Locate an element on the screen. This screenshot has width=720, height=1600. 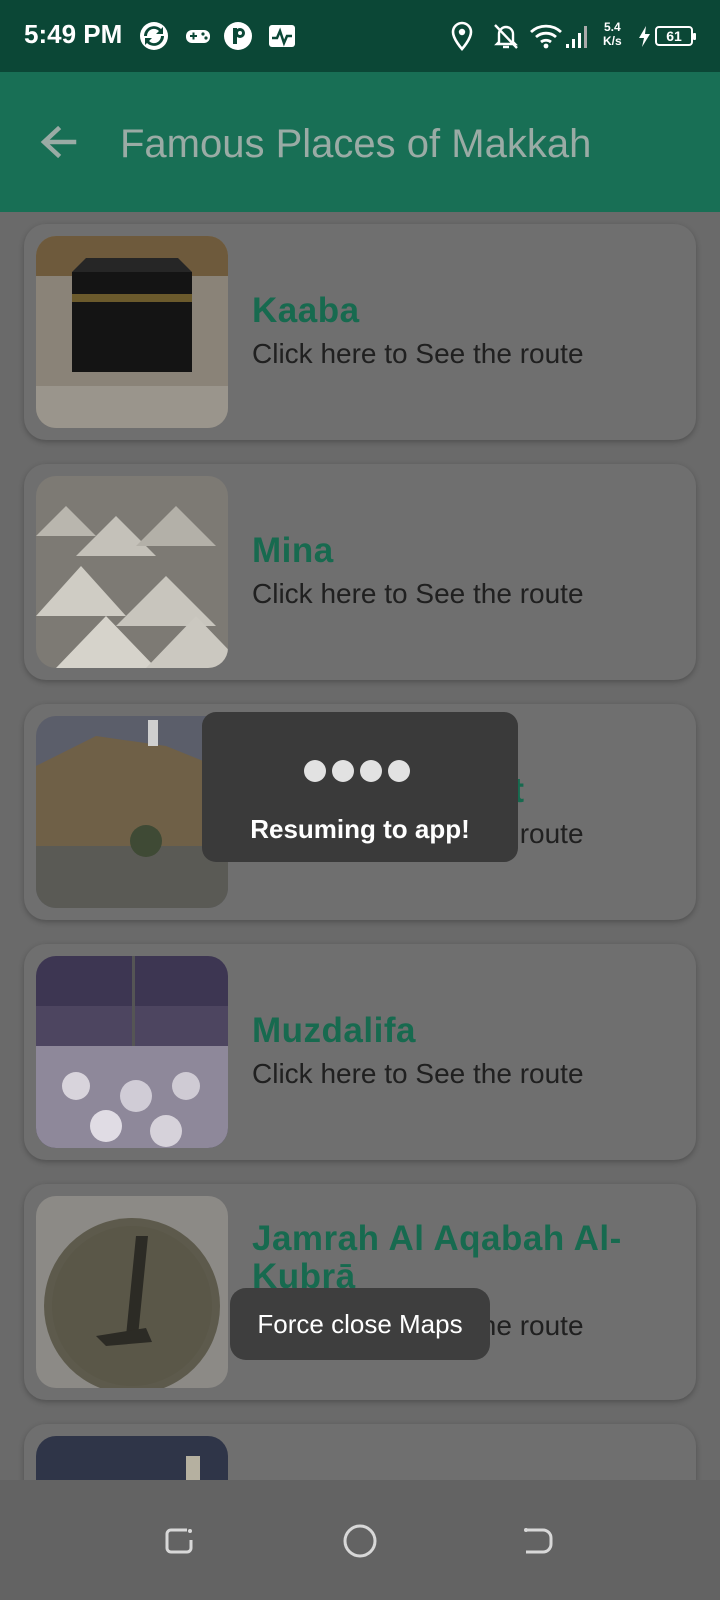
status-bar: 5:49 PM 5.4 K/s 61 is located at coordinates (360, 36).